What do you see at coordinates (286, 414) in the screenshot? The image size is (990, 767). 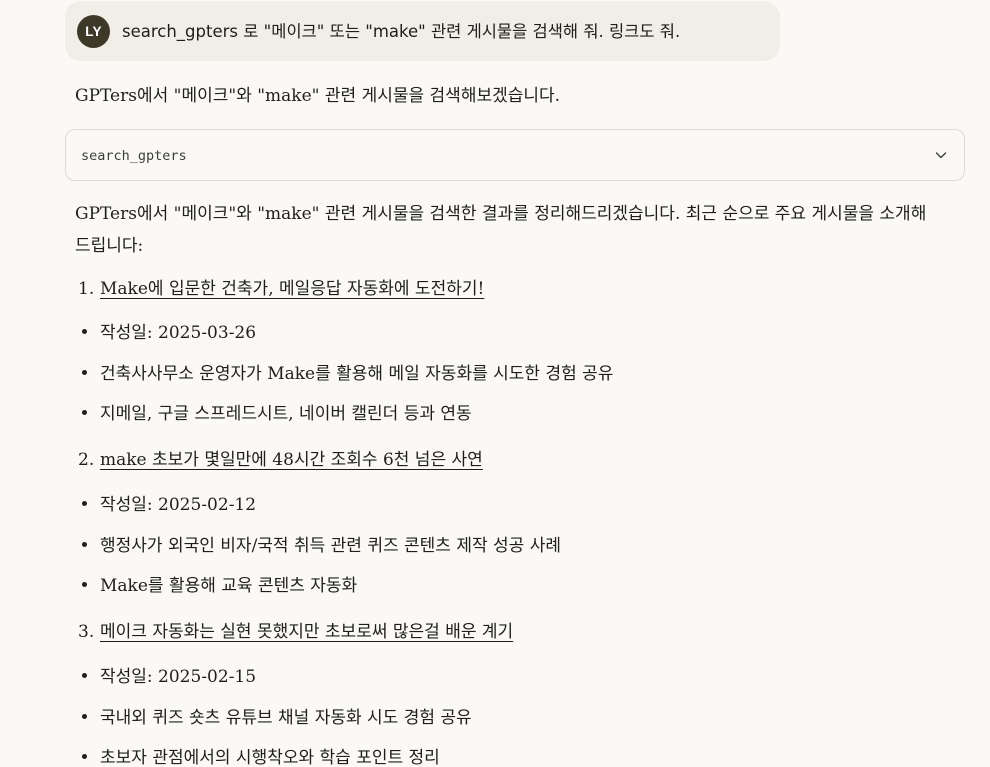 I see `bullet-text: 지메일, 구글 스프레드시트, 네이버 캘린더 등과 연동` at bounding box center [286, 414].